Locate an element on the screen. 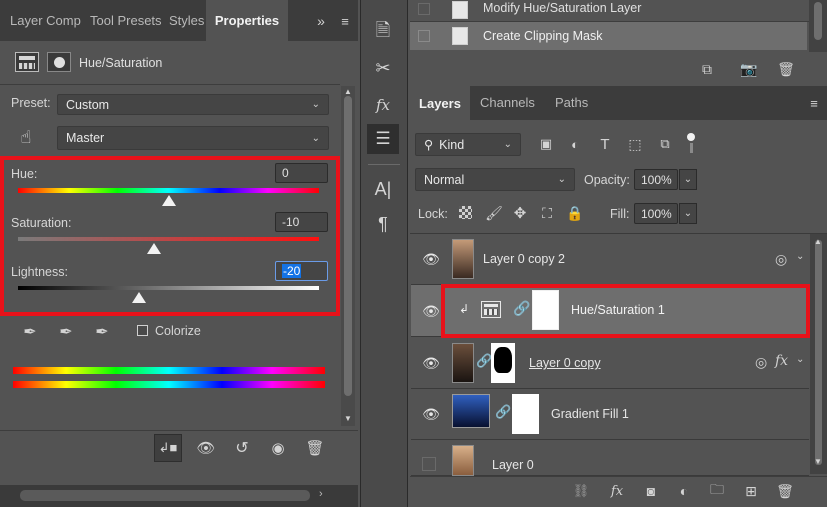 The image size is (827, 507). history-scrollbar is located at coordinates (818, 26).